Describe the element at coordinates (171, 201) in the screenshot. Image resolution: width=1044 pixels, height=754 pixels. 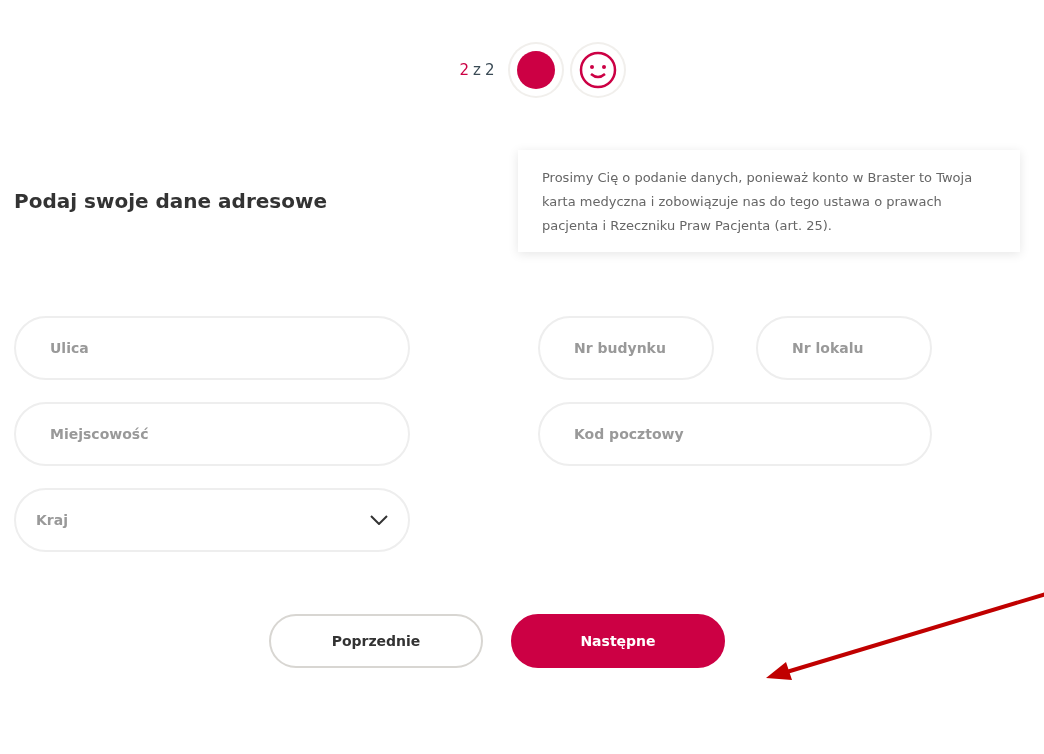
I see `section-heading: Podaj swoje dane adresowe` at that location.